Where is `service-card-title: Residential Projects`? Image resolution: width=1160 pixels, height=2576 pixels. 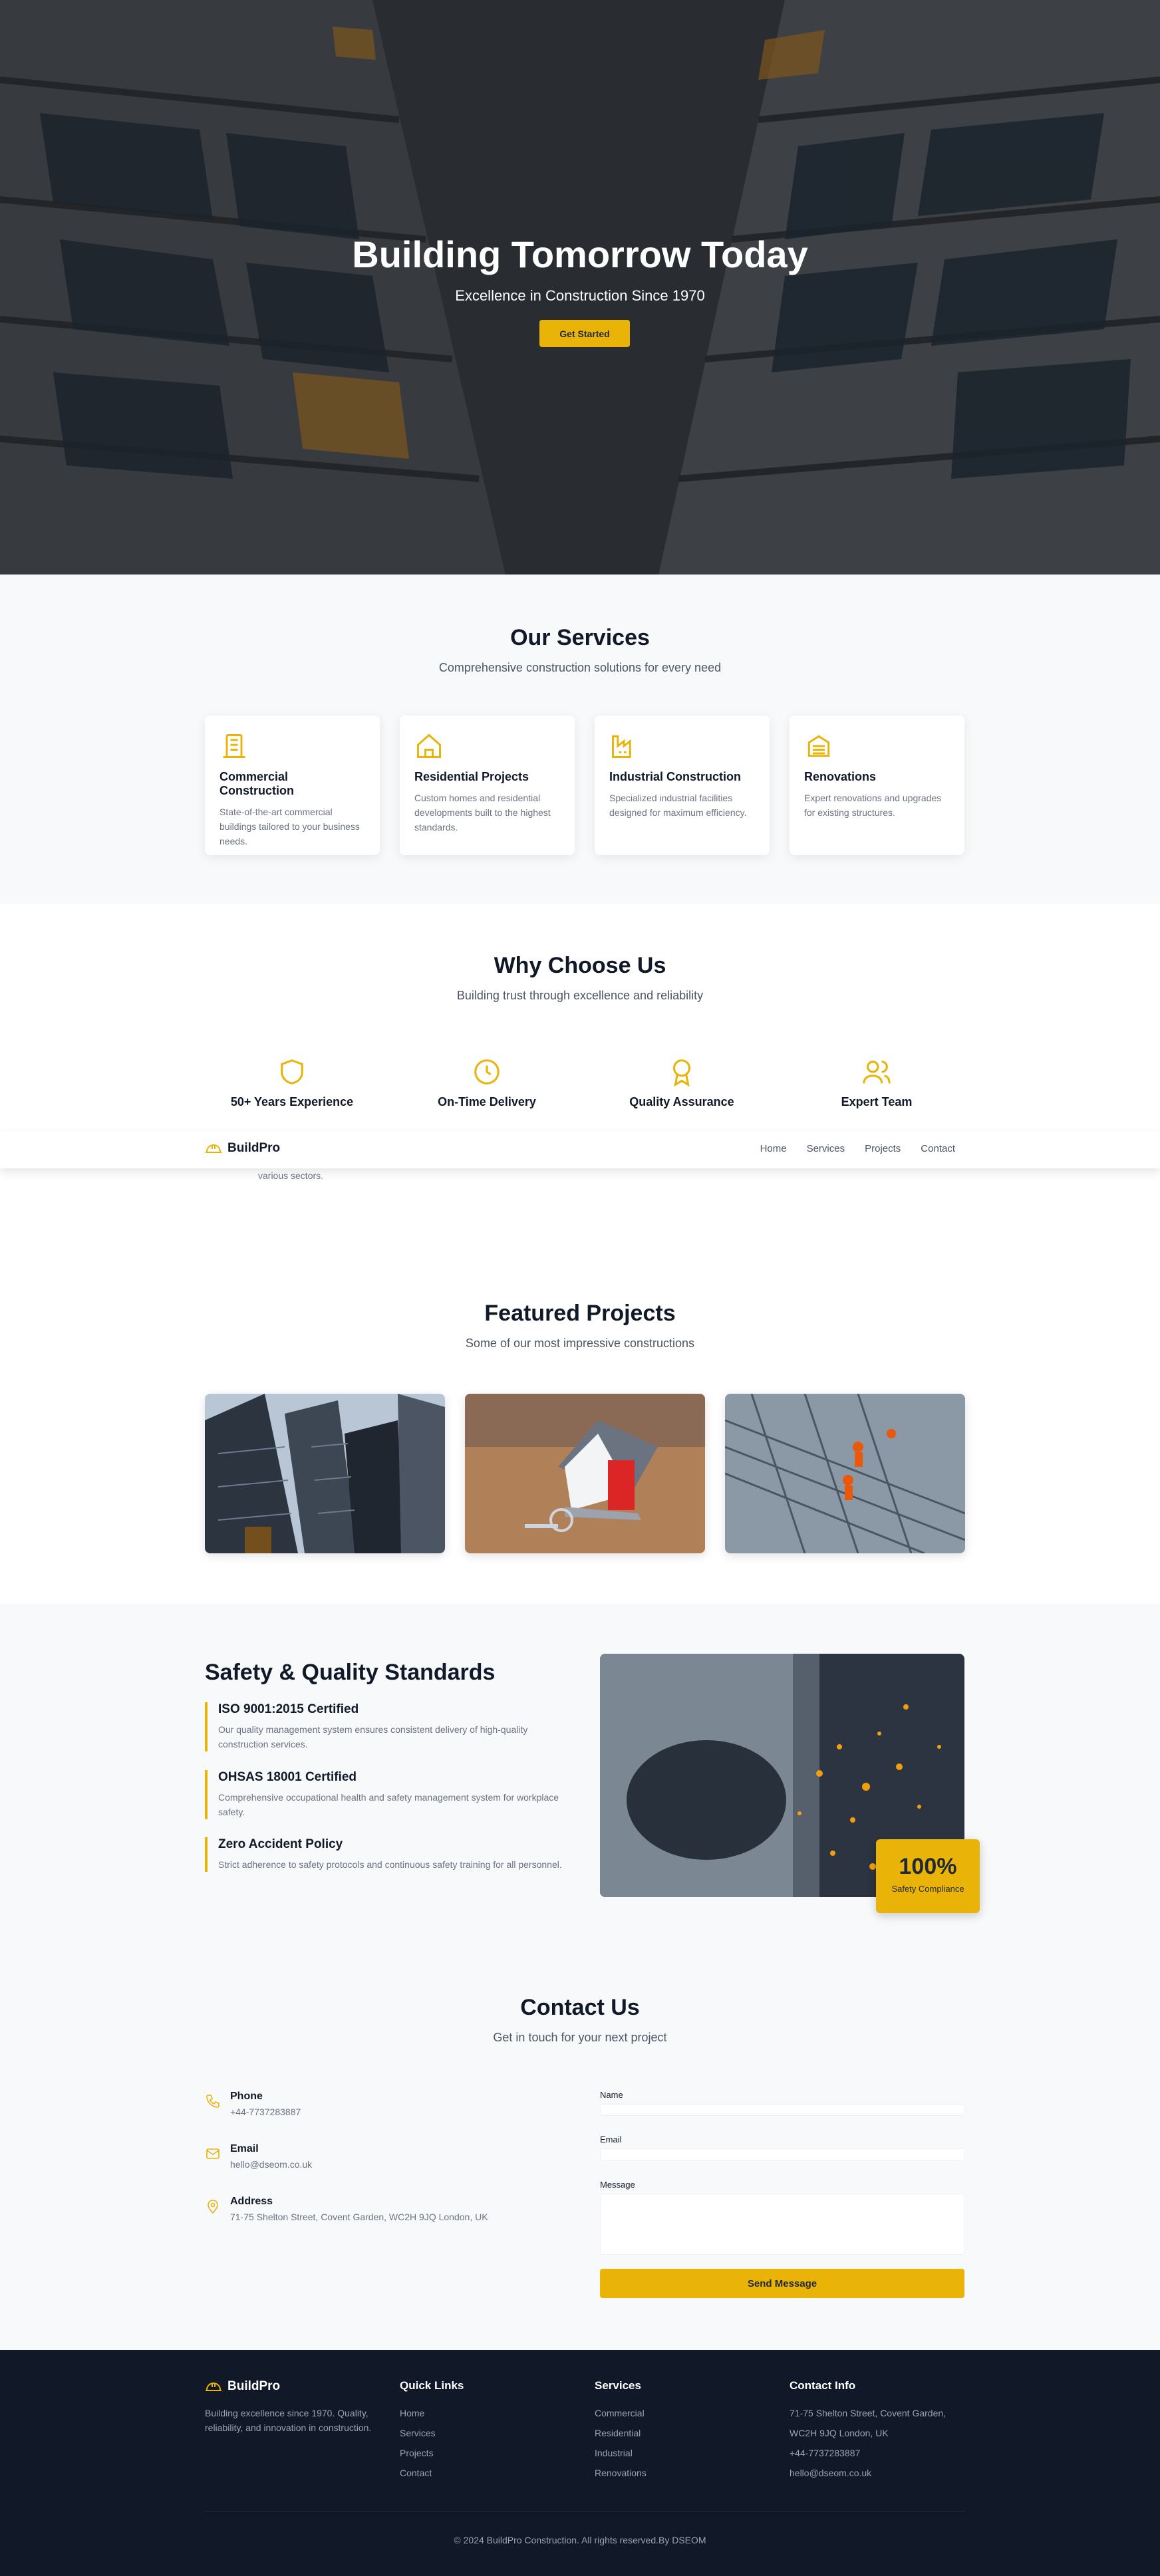 service-card-title: Residential Projects is located at coordinates (471, 776).